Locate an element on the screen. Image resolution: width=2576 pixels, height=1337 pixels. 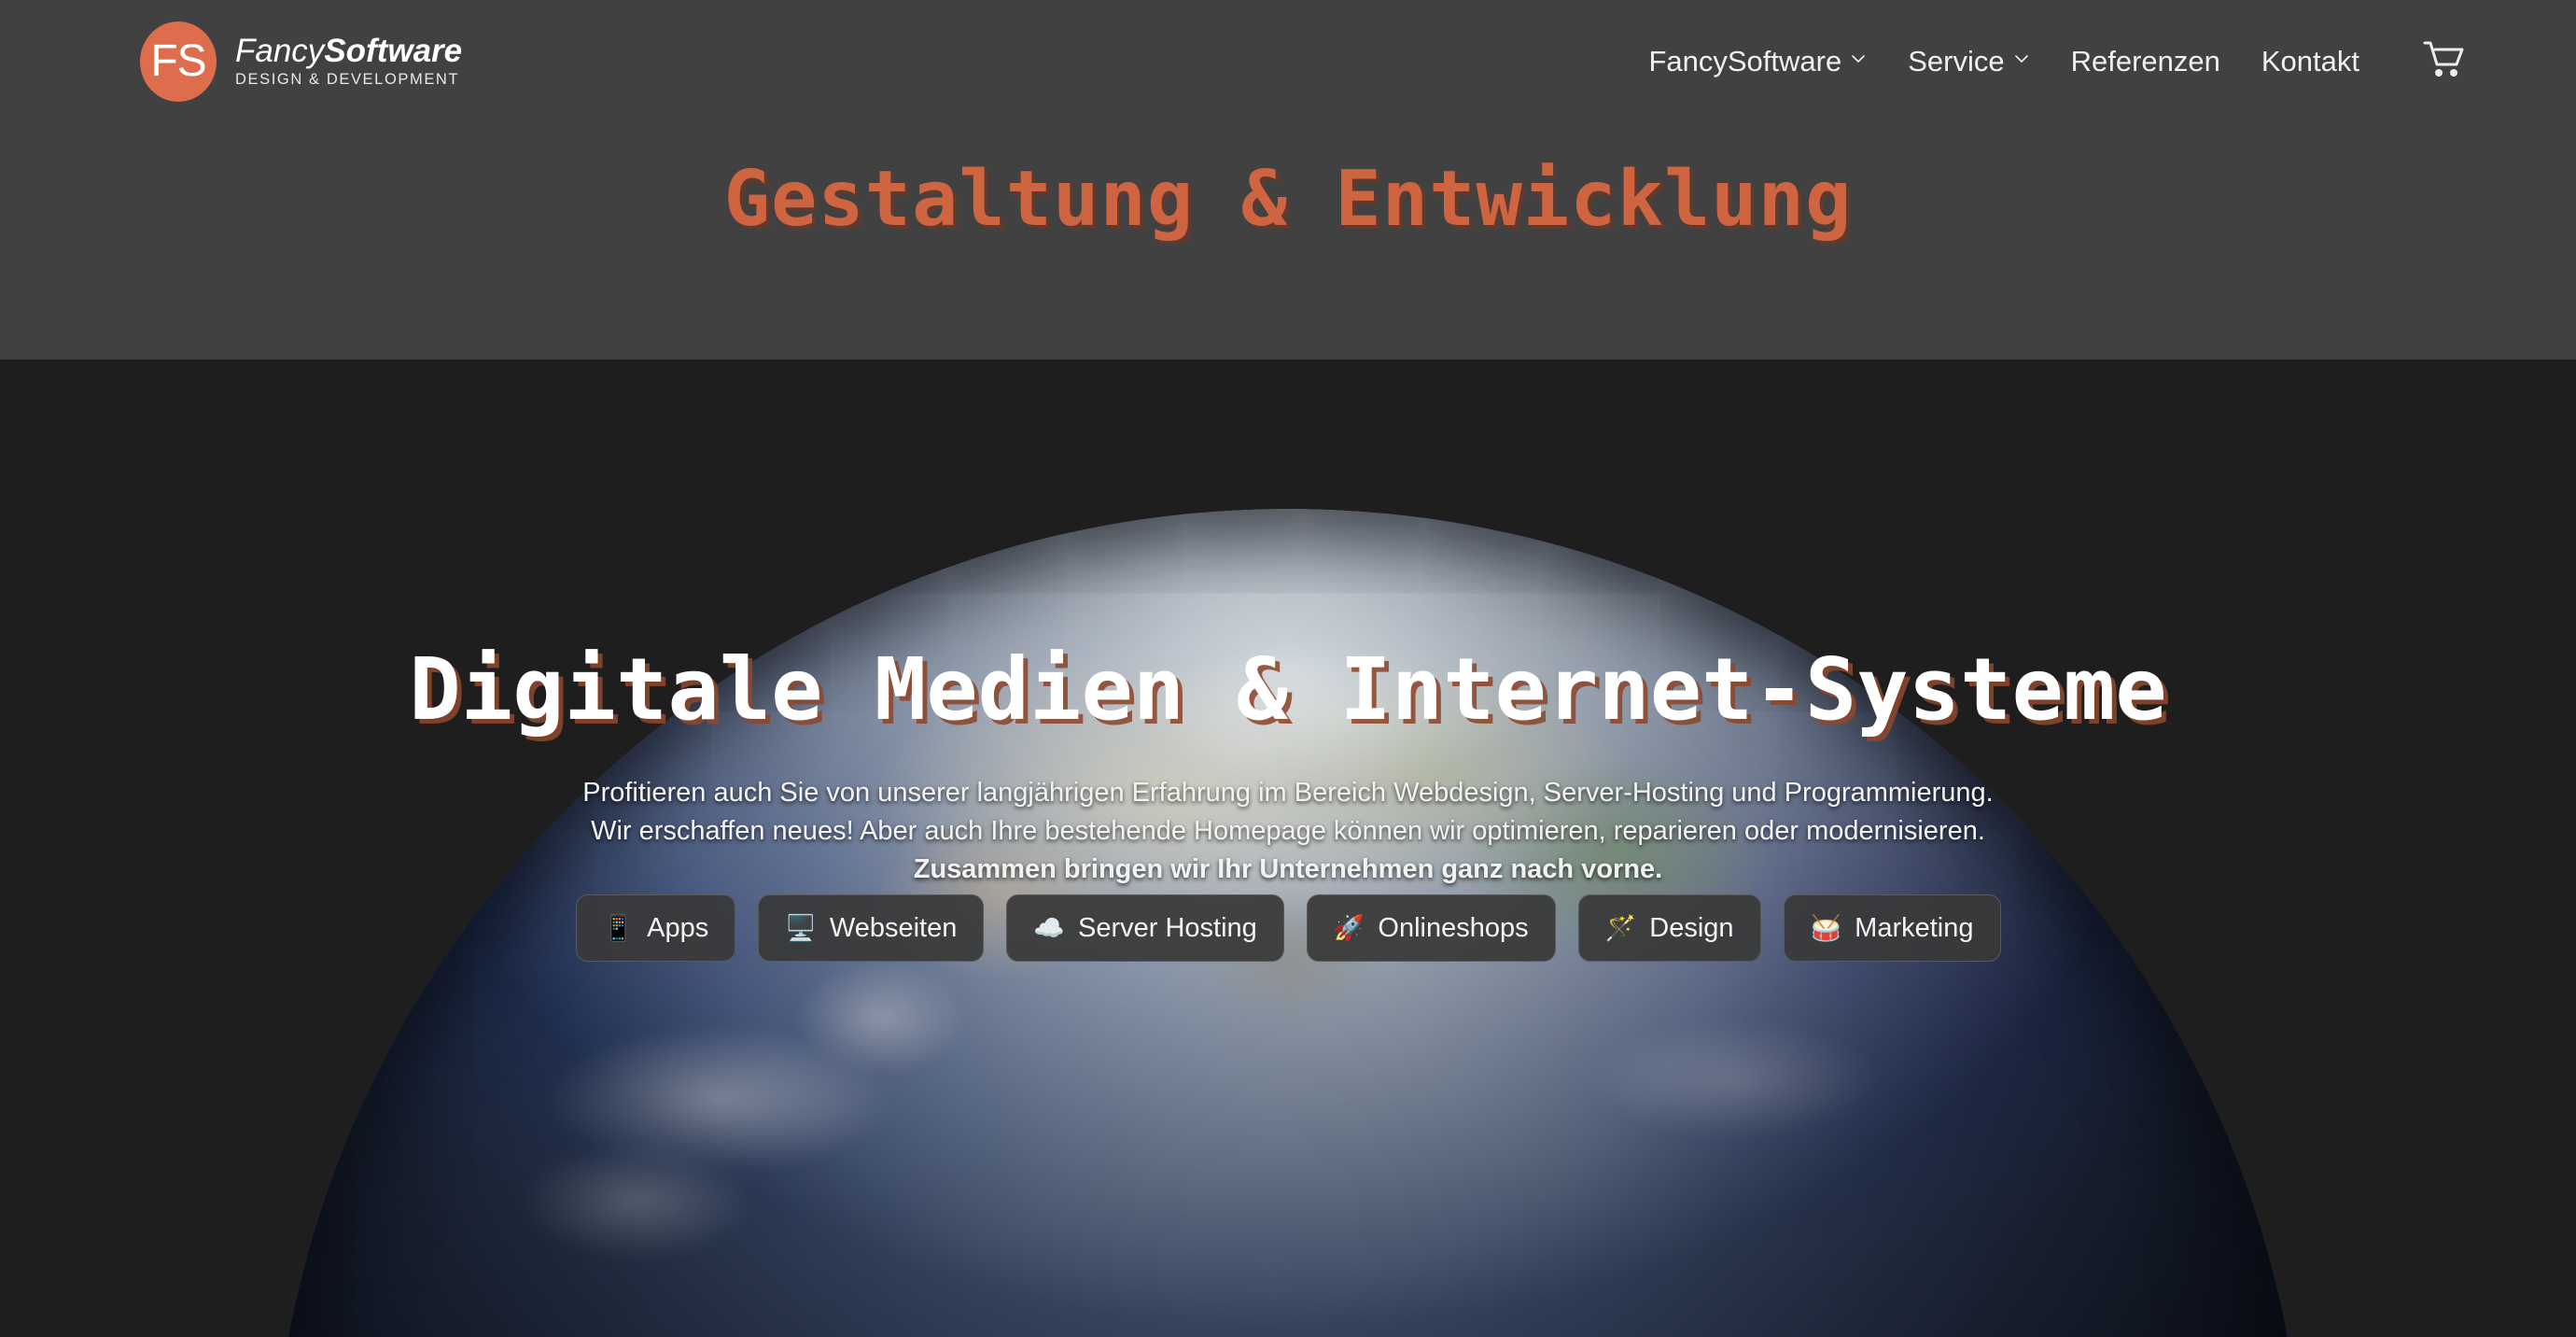
nav-item-service: Service is located at coordinates (1968, 61).